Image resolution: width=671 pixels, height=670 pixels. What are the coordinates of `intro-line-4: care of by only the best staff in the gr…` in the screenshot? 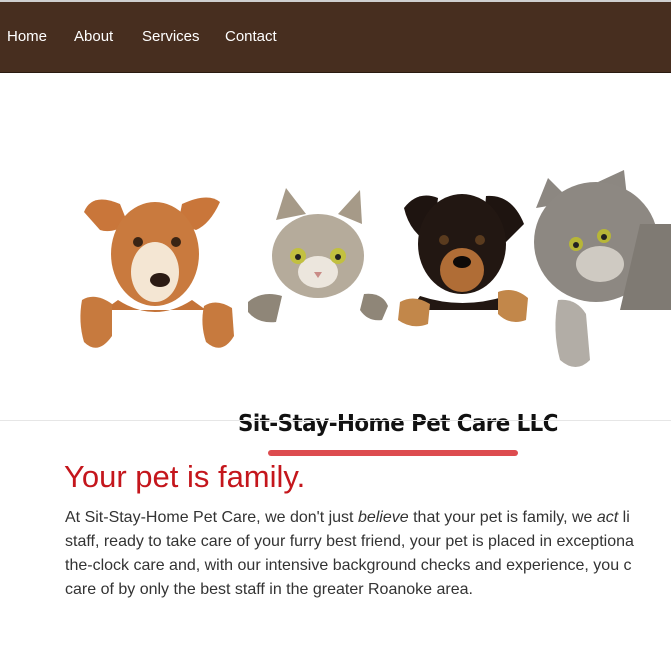 It's located at (269, 589).